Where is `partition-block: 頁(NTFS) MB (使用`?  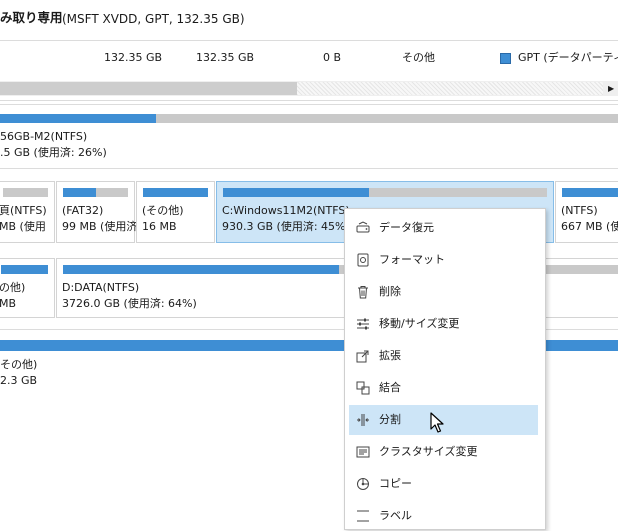 partition-block: 頁(NTFS) MB (使用 is located at coordinates (27, 212).